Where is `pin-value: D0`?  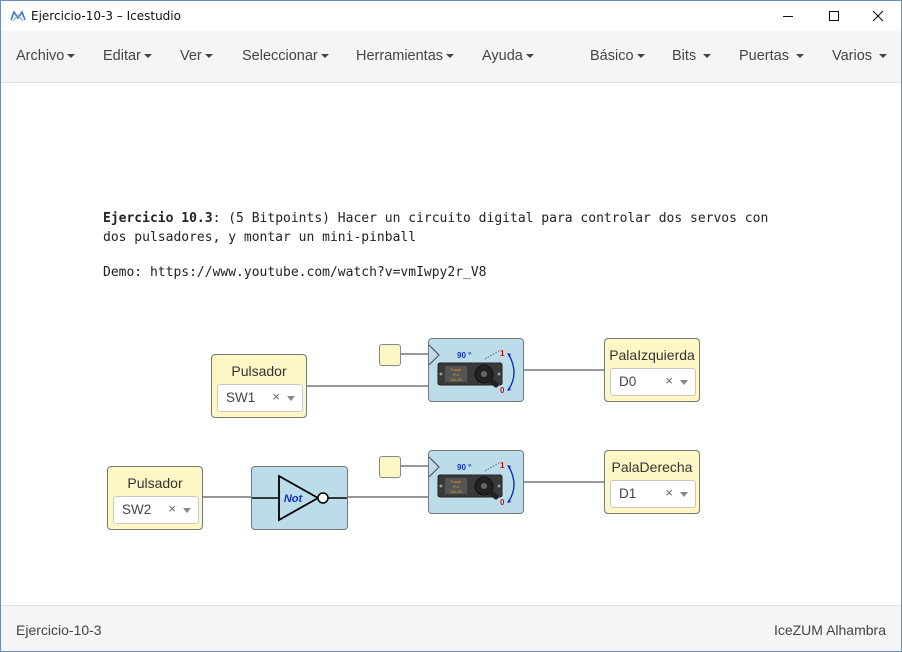 pin-value: D0 is located at coordinates (628, 381).